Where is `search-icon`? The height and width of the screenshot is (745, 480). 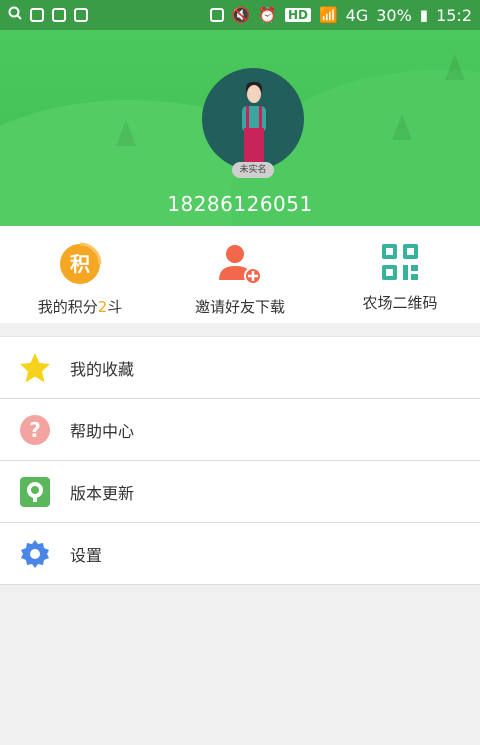 search-icon is located at coordinates (15, 15).